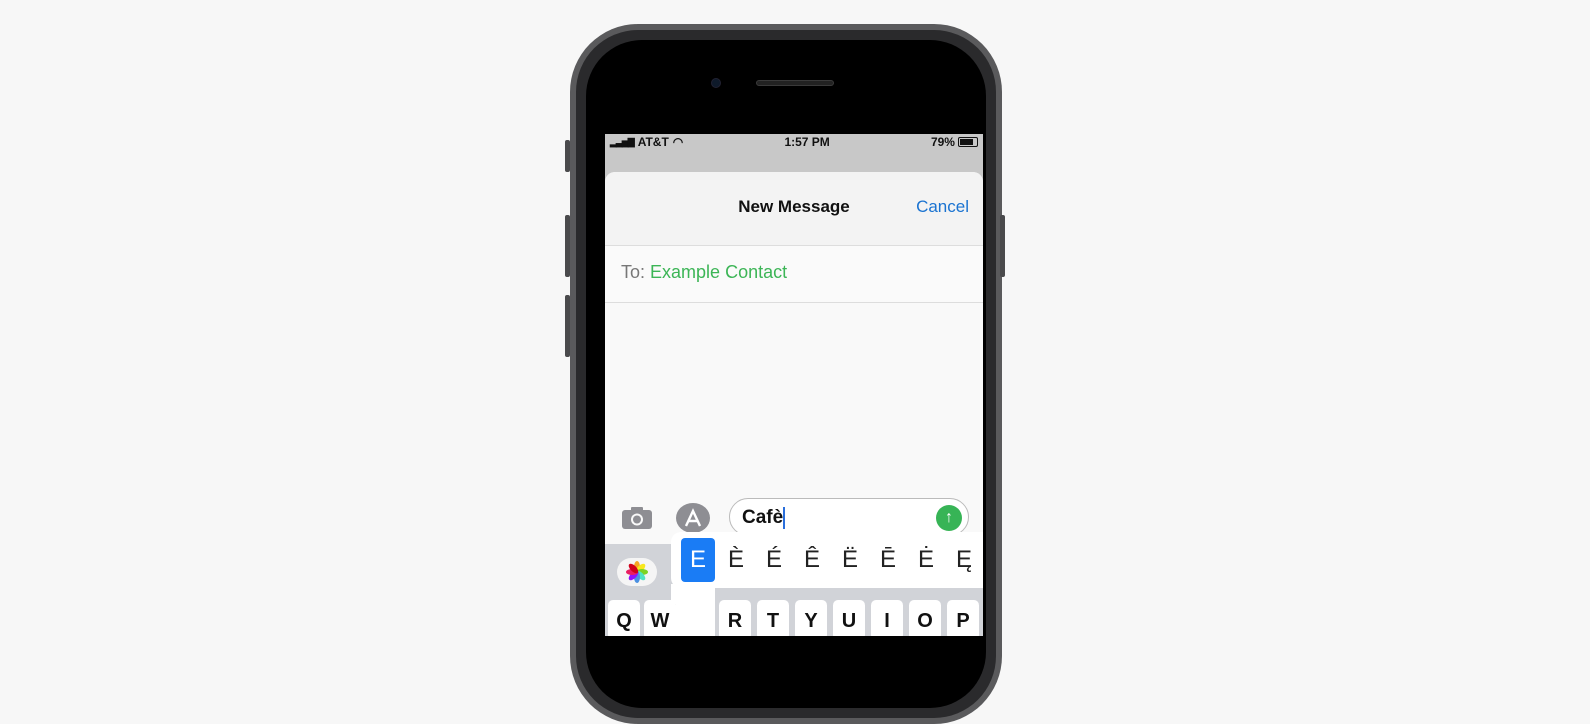 This screenshot has width=1590, height=724. What do you see at coordinates (773, 618) in the screenshot?
I see `key: T` at bounding box center [773, 618].